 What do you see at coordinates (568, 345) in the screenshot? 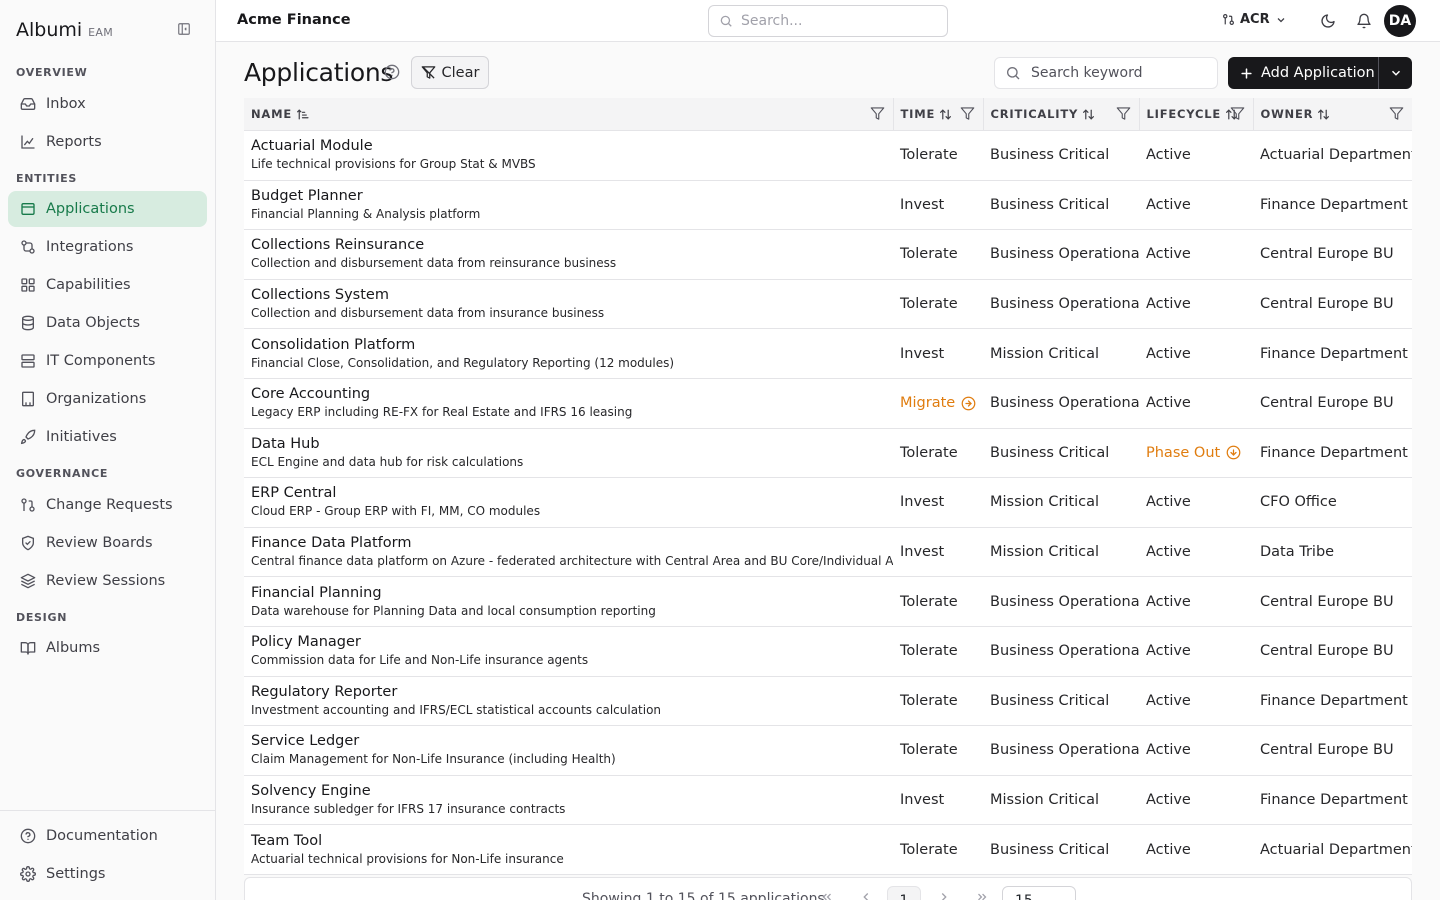
I see `application-name: Consolidation Platform` at bounding box center [568, 345].